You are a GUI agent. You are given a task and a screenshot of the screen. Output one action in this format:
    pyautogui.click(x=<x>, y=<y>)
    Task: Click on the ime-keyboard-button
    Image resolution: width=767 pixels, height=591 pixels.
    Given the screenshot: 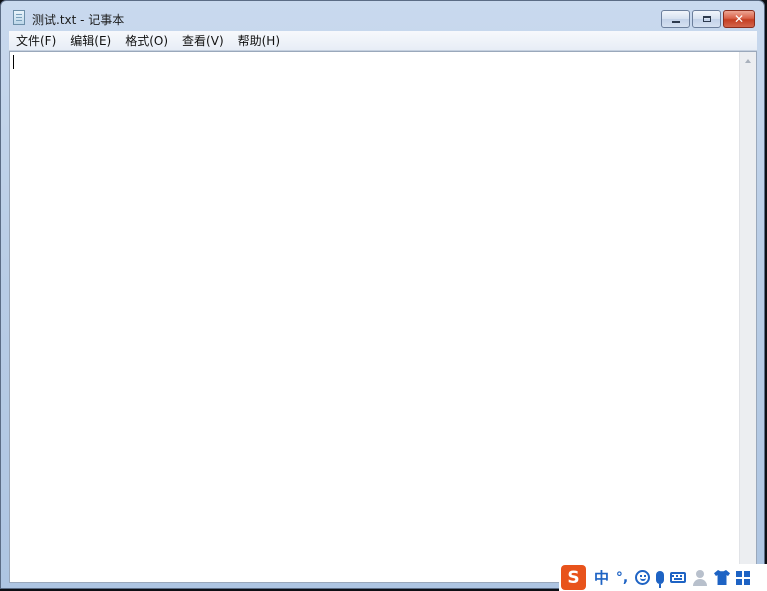 What is the action you would take?
    pyautogui.click(x=678, y=578)
    